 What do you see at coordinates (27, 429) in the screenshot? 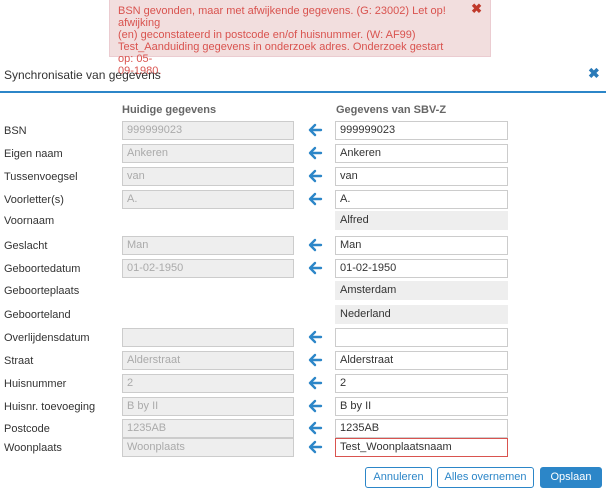
I see `field-label: Postcode` at bounding box center [27, 429].